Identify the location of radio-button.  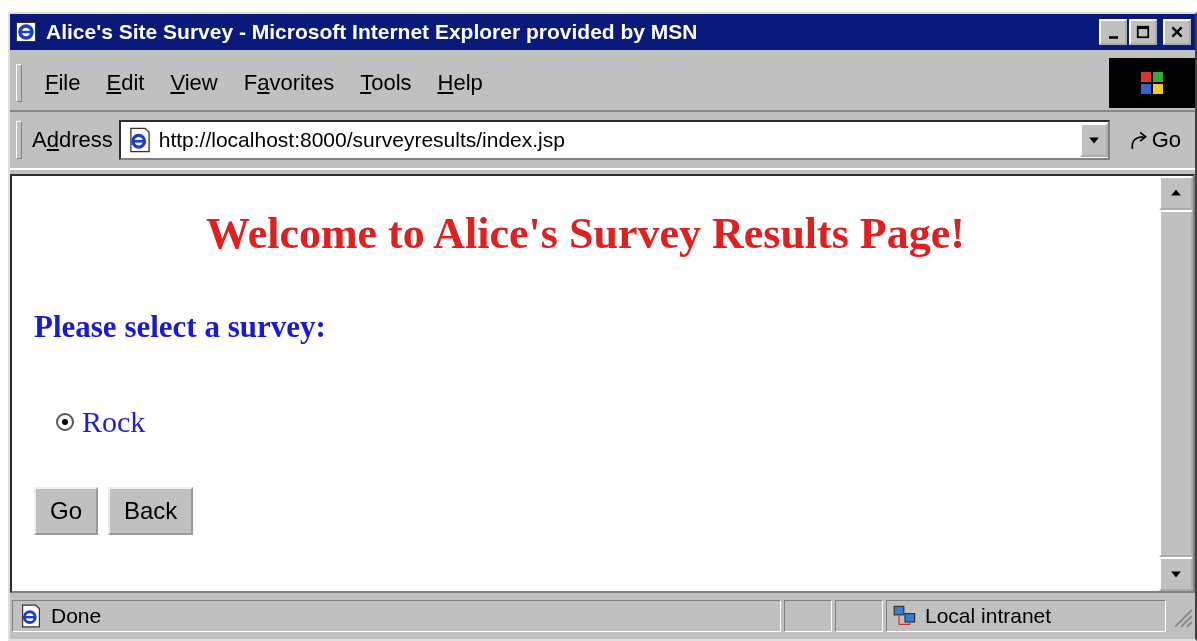
(65, 422).